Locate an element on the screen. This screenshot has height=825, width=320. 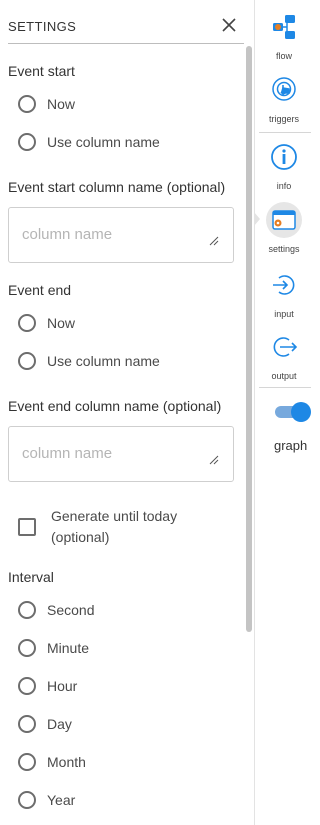
rail-label: flow is located at coordinates (283, 56).